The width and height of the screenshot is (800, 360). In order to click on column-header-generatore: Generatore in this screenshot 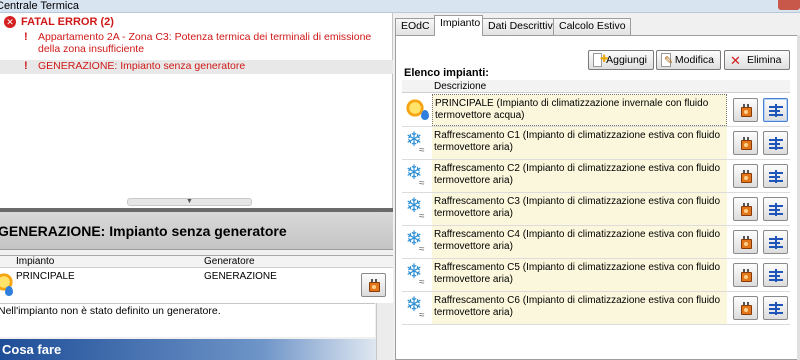, I will do `click(229, 262)`.